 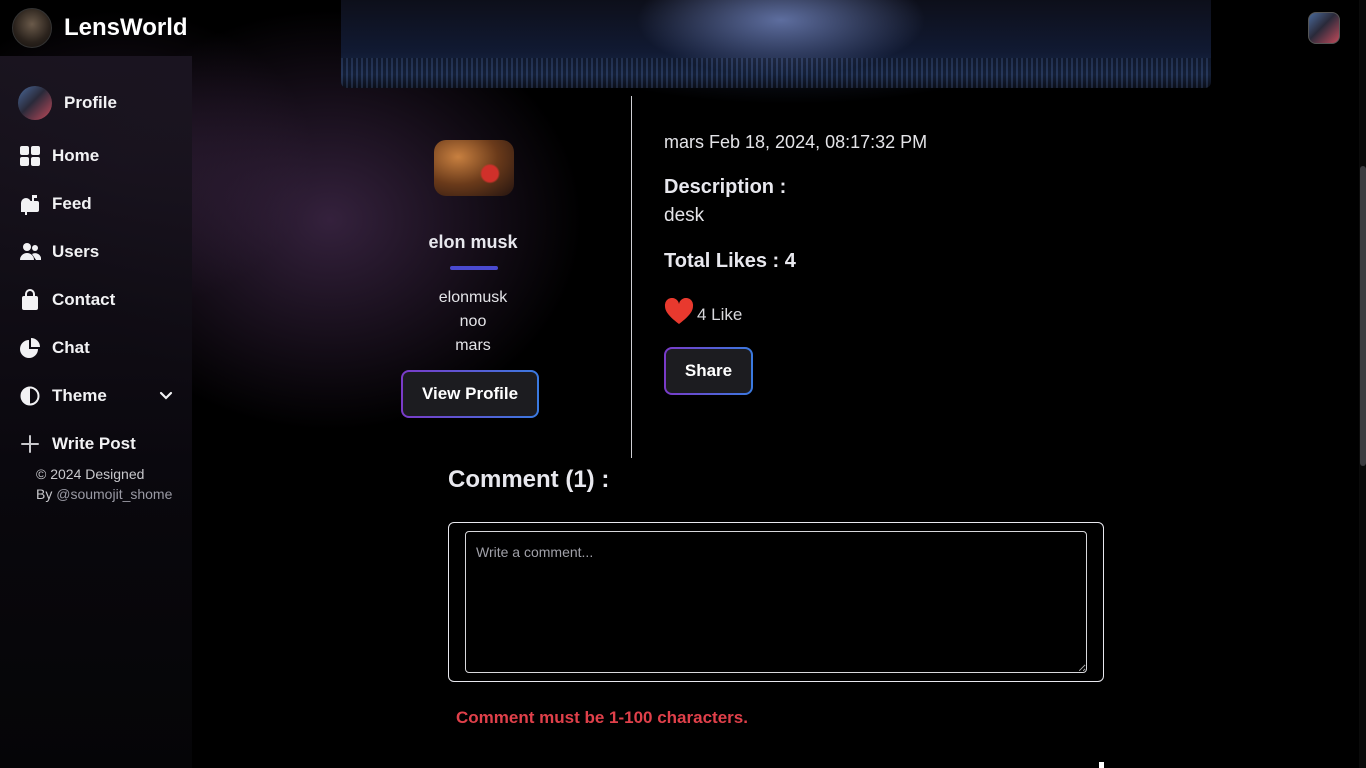 I want to click on author-location: mars, so click(x=473, y=345).